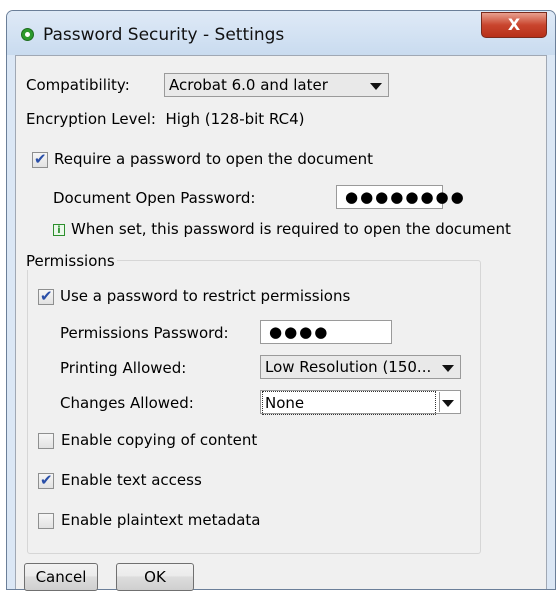  What do you see at coordinates (439, 402) in the screenshot?
I see `dropdown-separator` at bounding box center [439, 402].